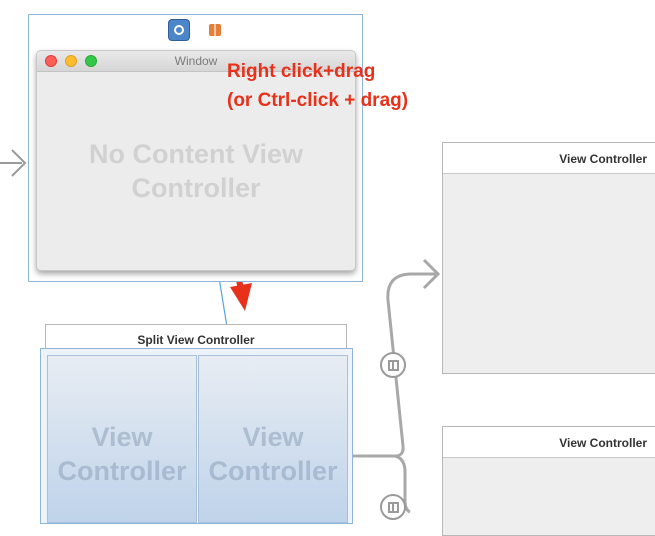  I want to click on view-controller-scene-2: View Controller, so click(548, 481).